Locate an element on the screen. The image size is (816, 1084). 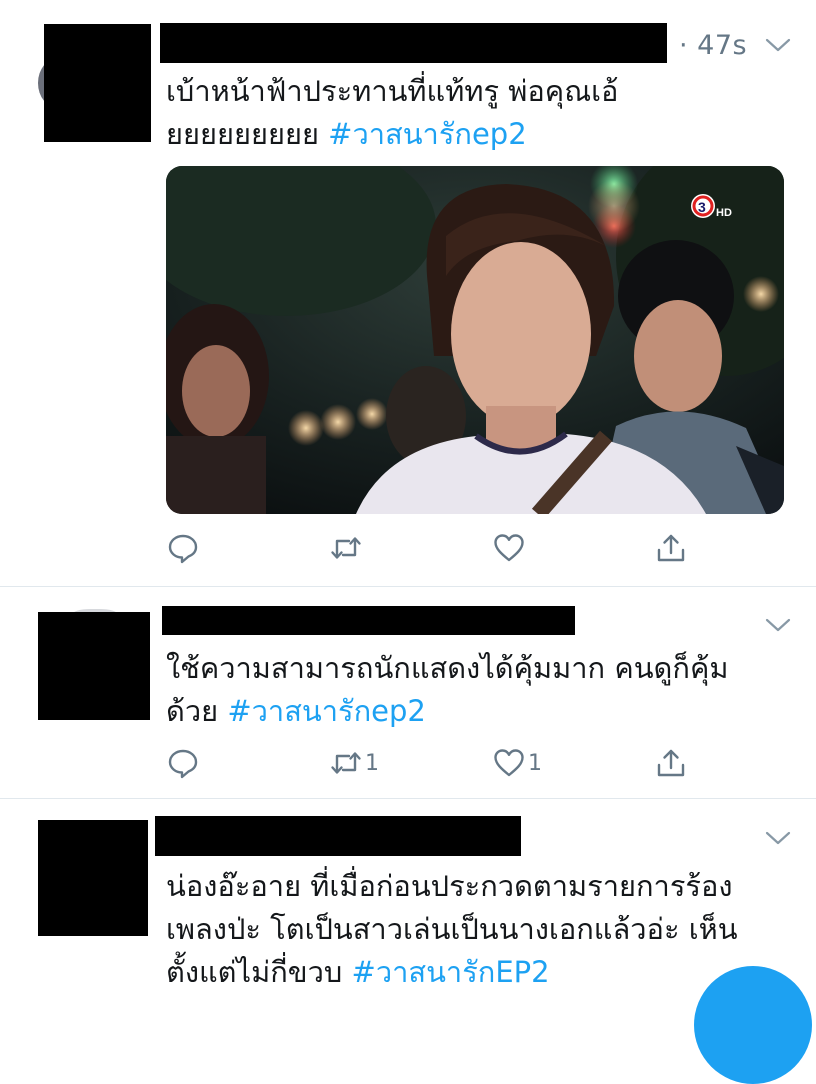
tweet-actions is located at coordinates (436, 548).